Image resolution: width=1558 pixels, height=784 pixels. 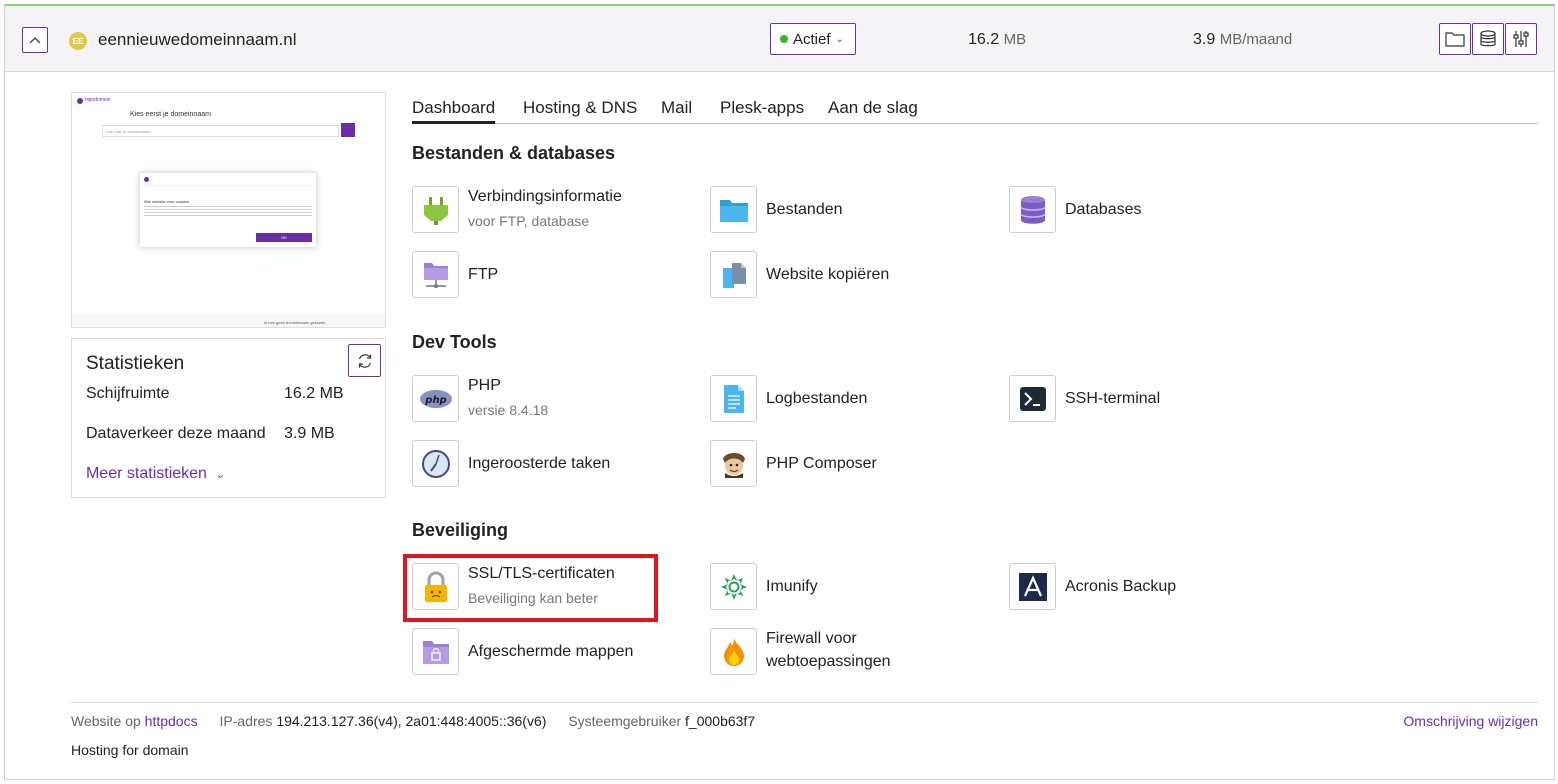 I want to click on refresh-button, so click(x=364, y=360).